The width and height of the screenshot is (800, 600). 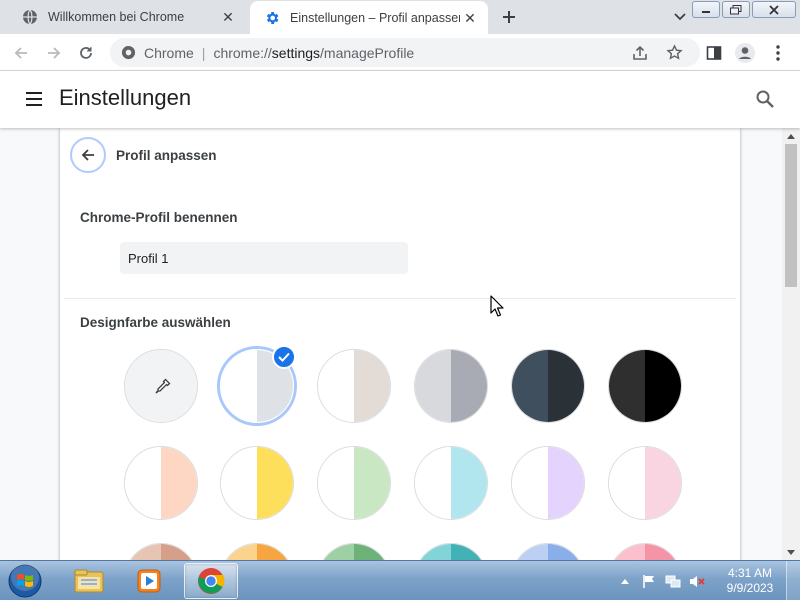 I want to click on globe-icon, so click(x=30, y=17).